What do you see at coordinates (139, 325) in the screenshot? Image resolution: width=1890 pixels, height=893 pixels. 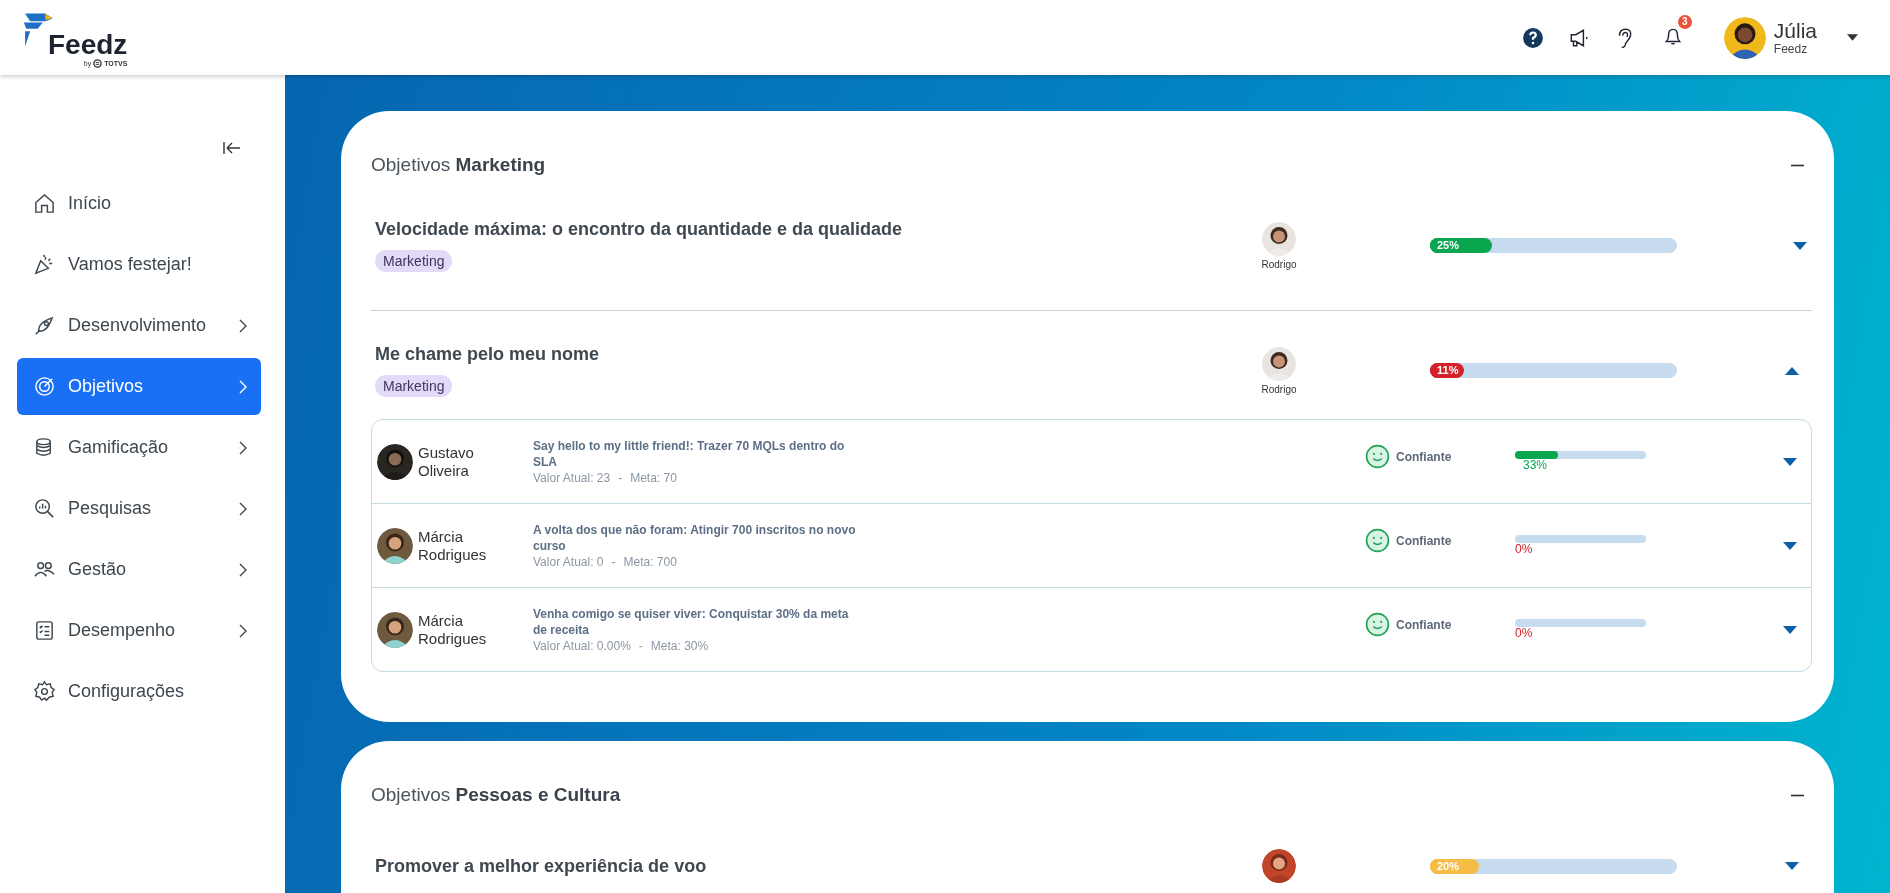 I see `nav-item: Desenvolvimento` at bounding box center [139, 325].